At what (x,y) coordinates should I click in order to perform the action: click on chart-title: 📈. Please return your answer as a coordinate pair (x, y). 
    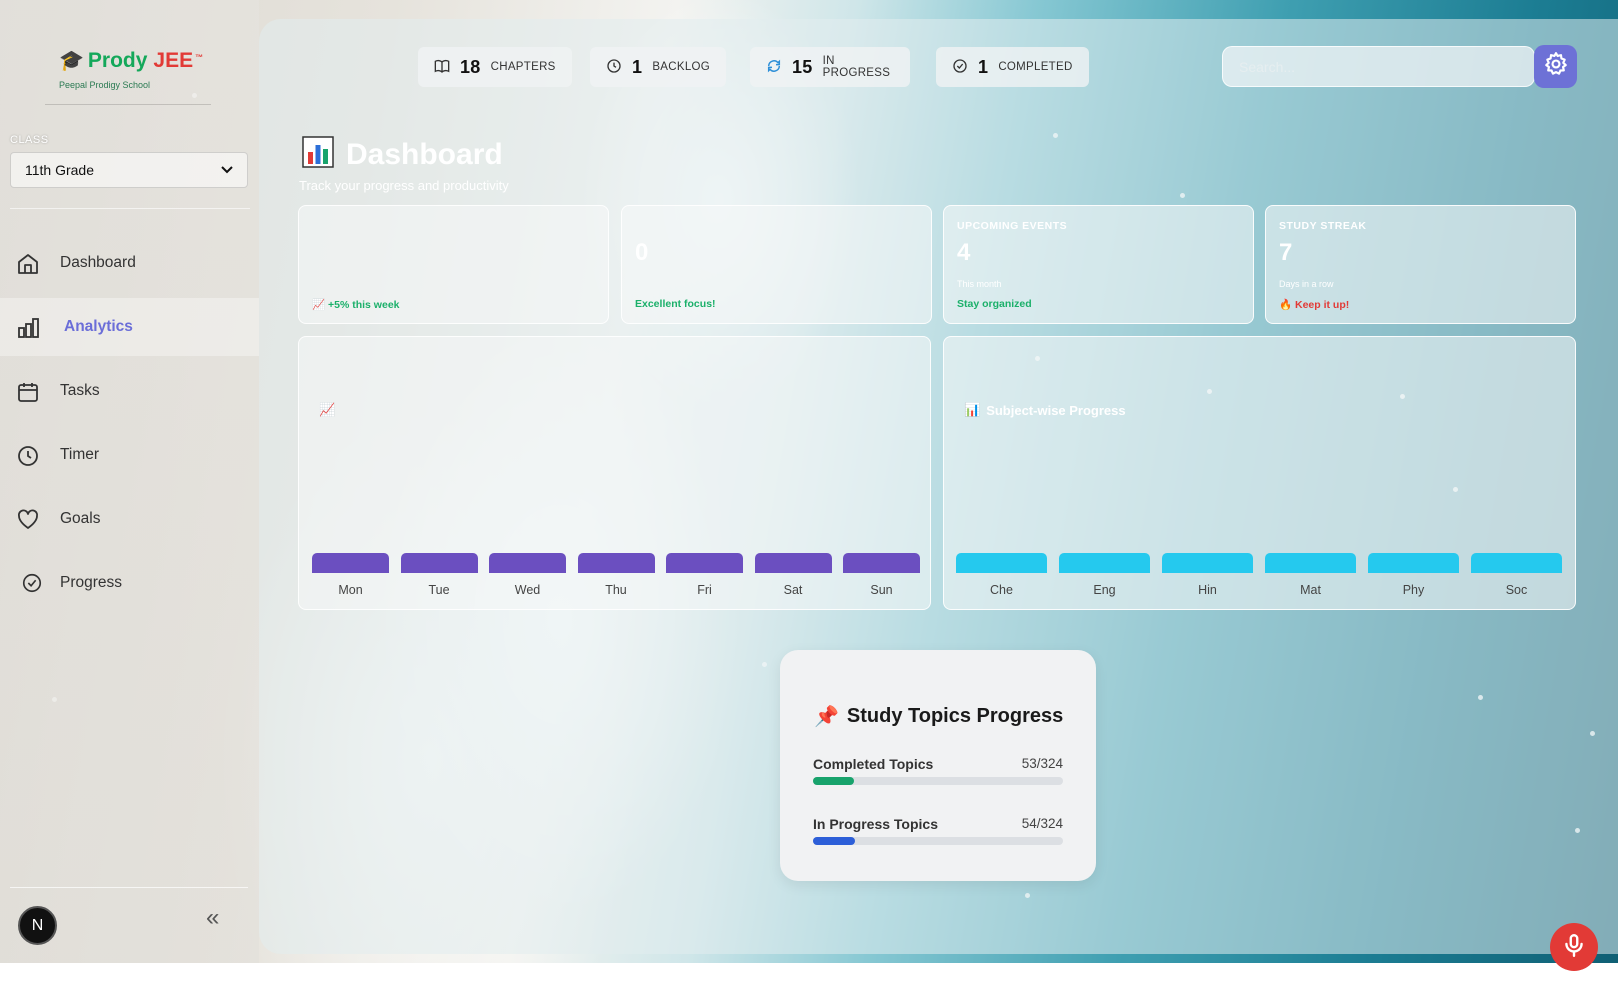
    Looking at the image, I should click on (330, 410).